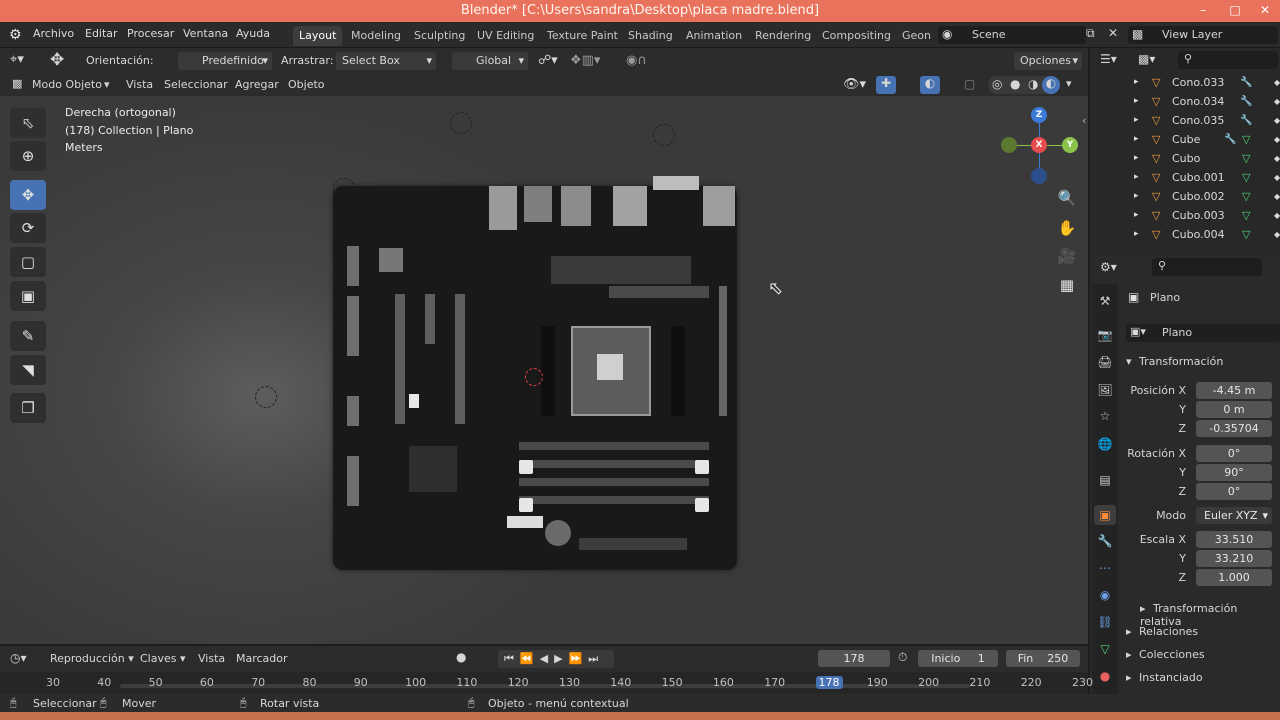 This screenshot has height=720, width=1280. What do you see at coordinates (18, 658) in the screenshot?
I see `timeline-editor-icon: ◷▾` at bounding box center [18, 658].